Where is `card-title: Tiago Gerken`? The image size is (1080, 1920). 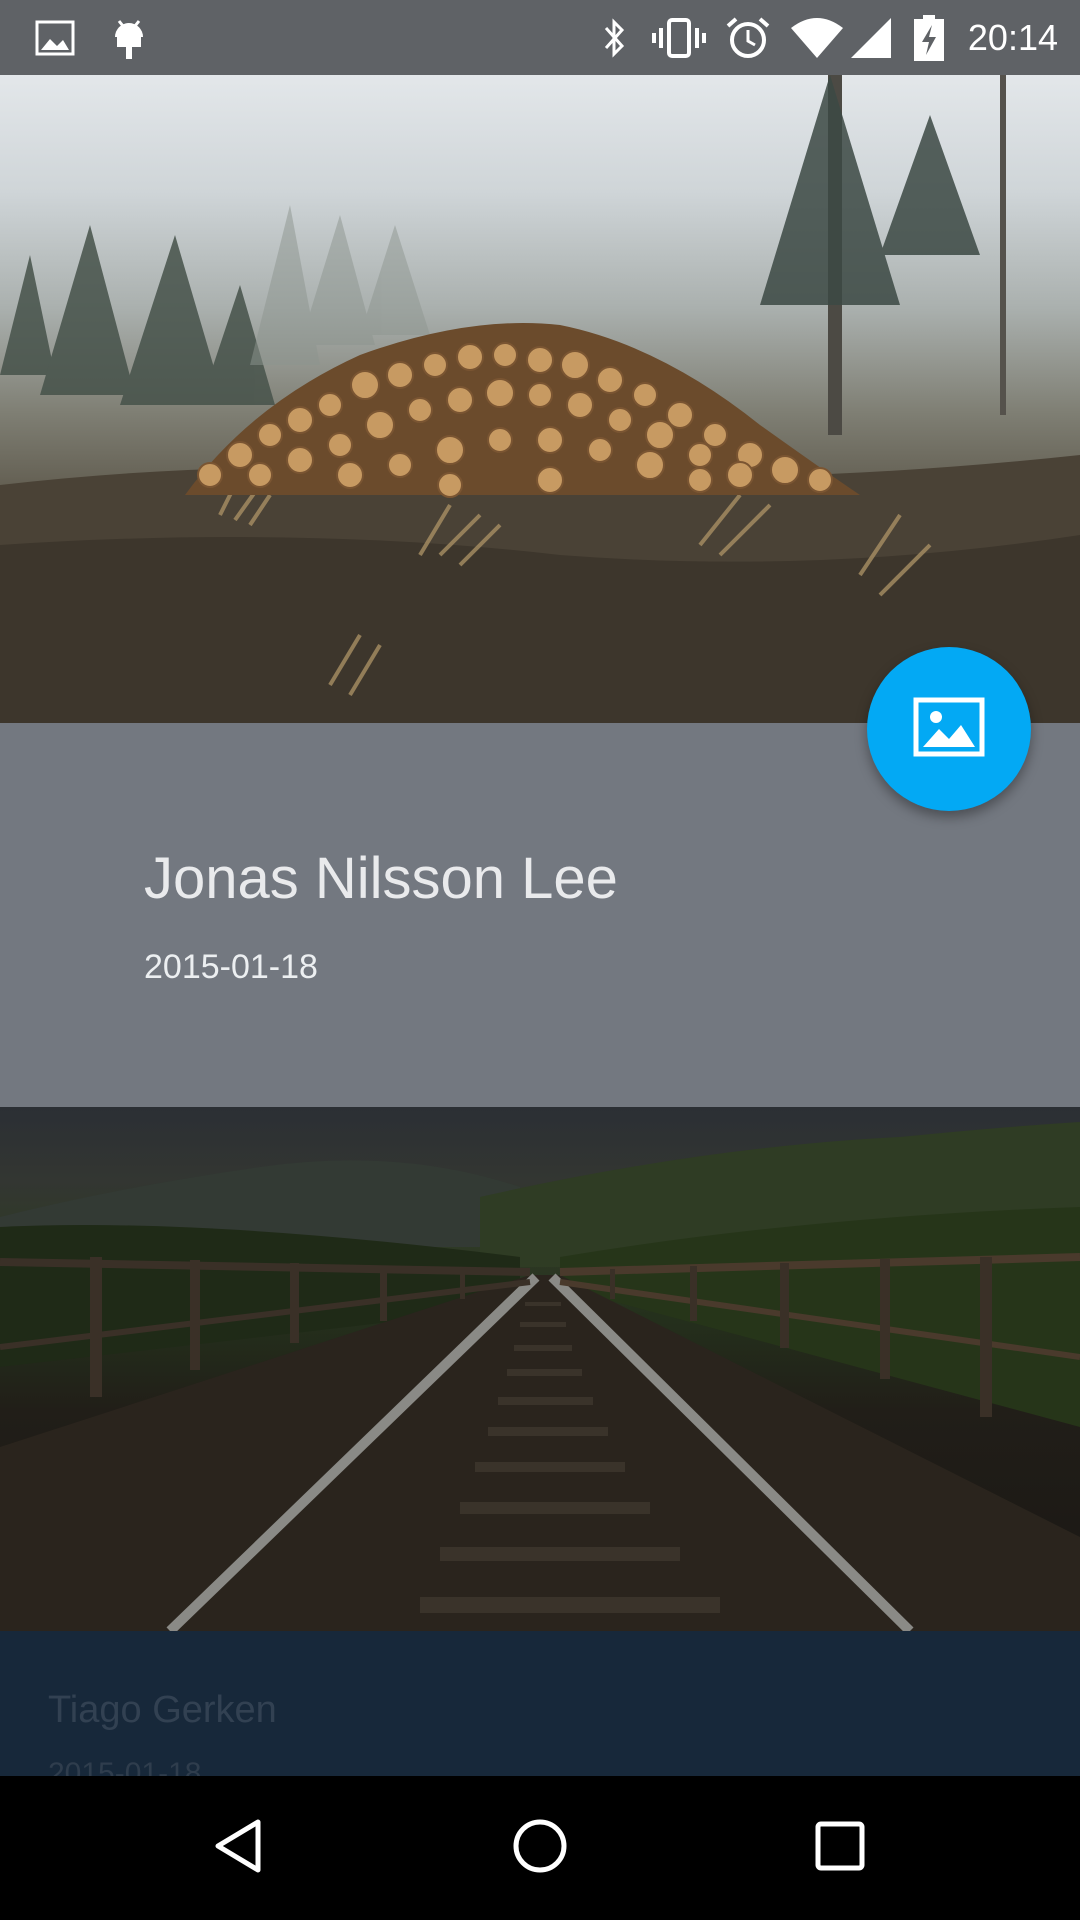 card-title: Tiago Gerken is located at coordinates (162, 1710).